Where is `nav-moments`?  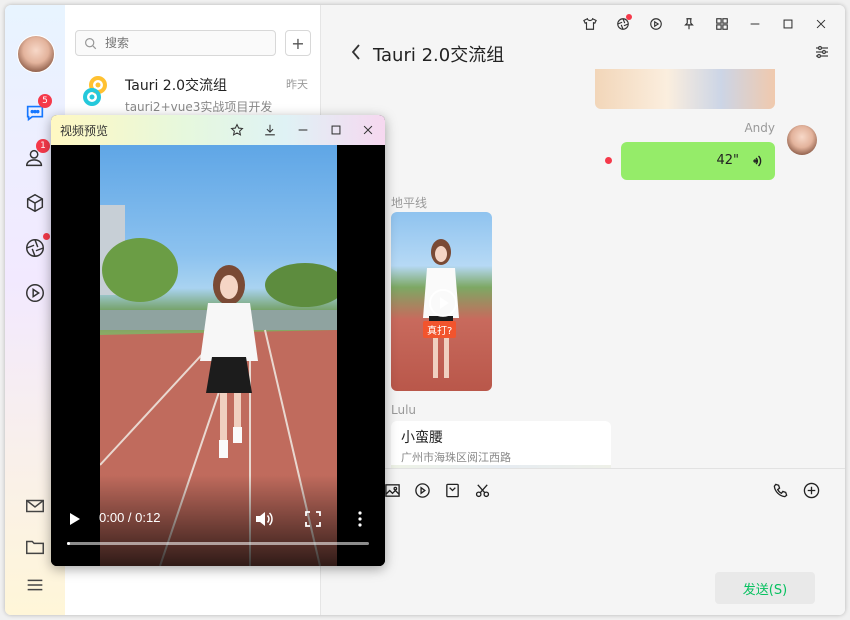 nav-moments is located at coordinates (35, 248).